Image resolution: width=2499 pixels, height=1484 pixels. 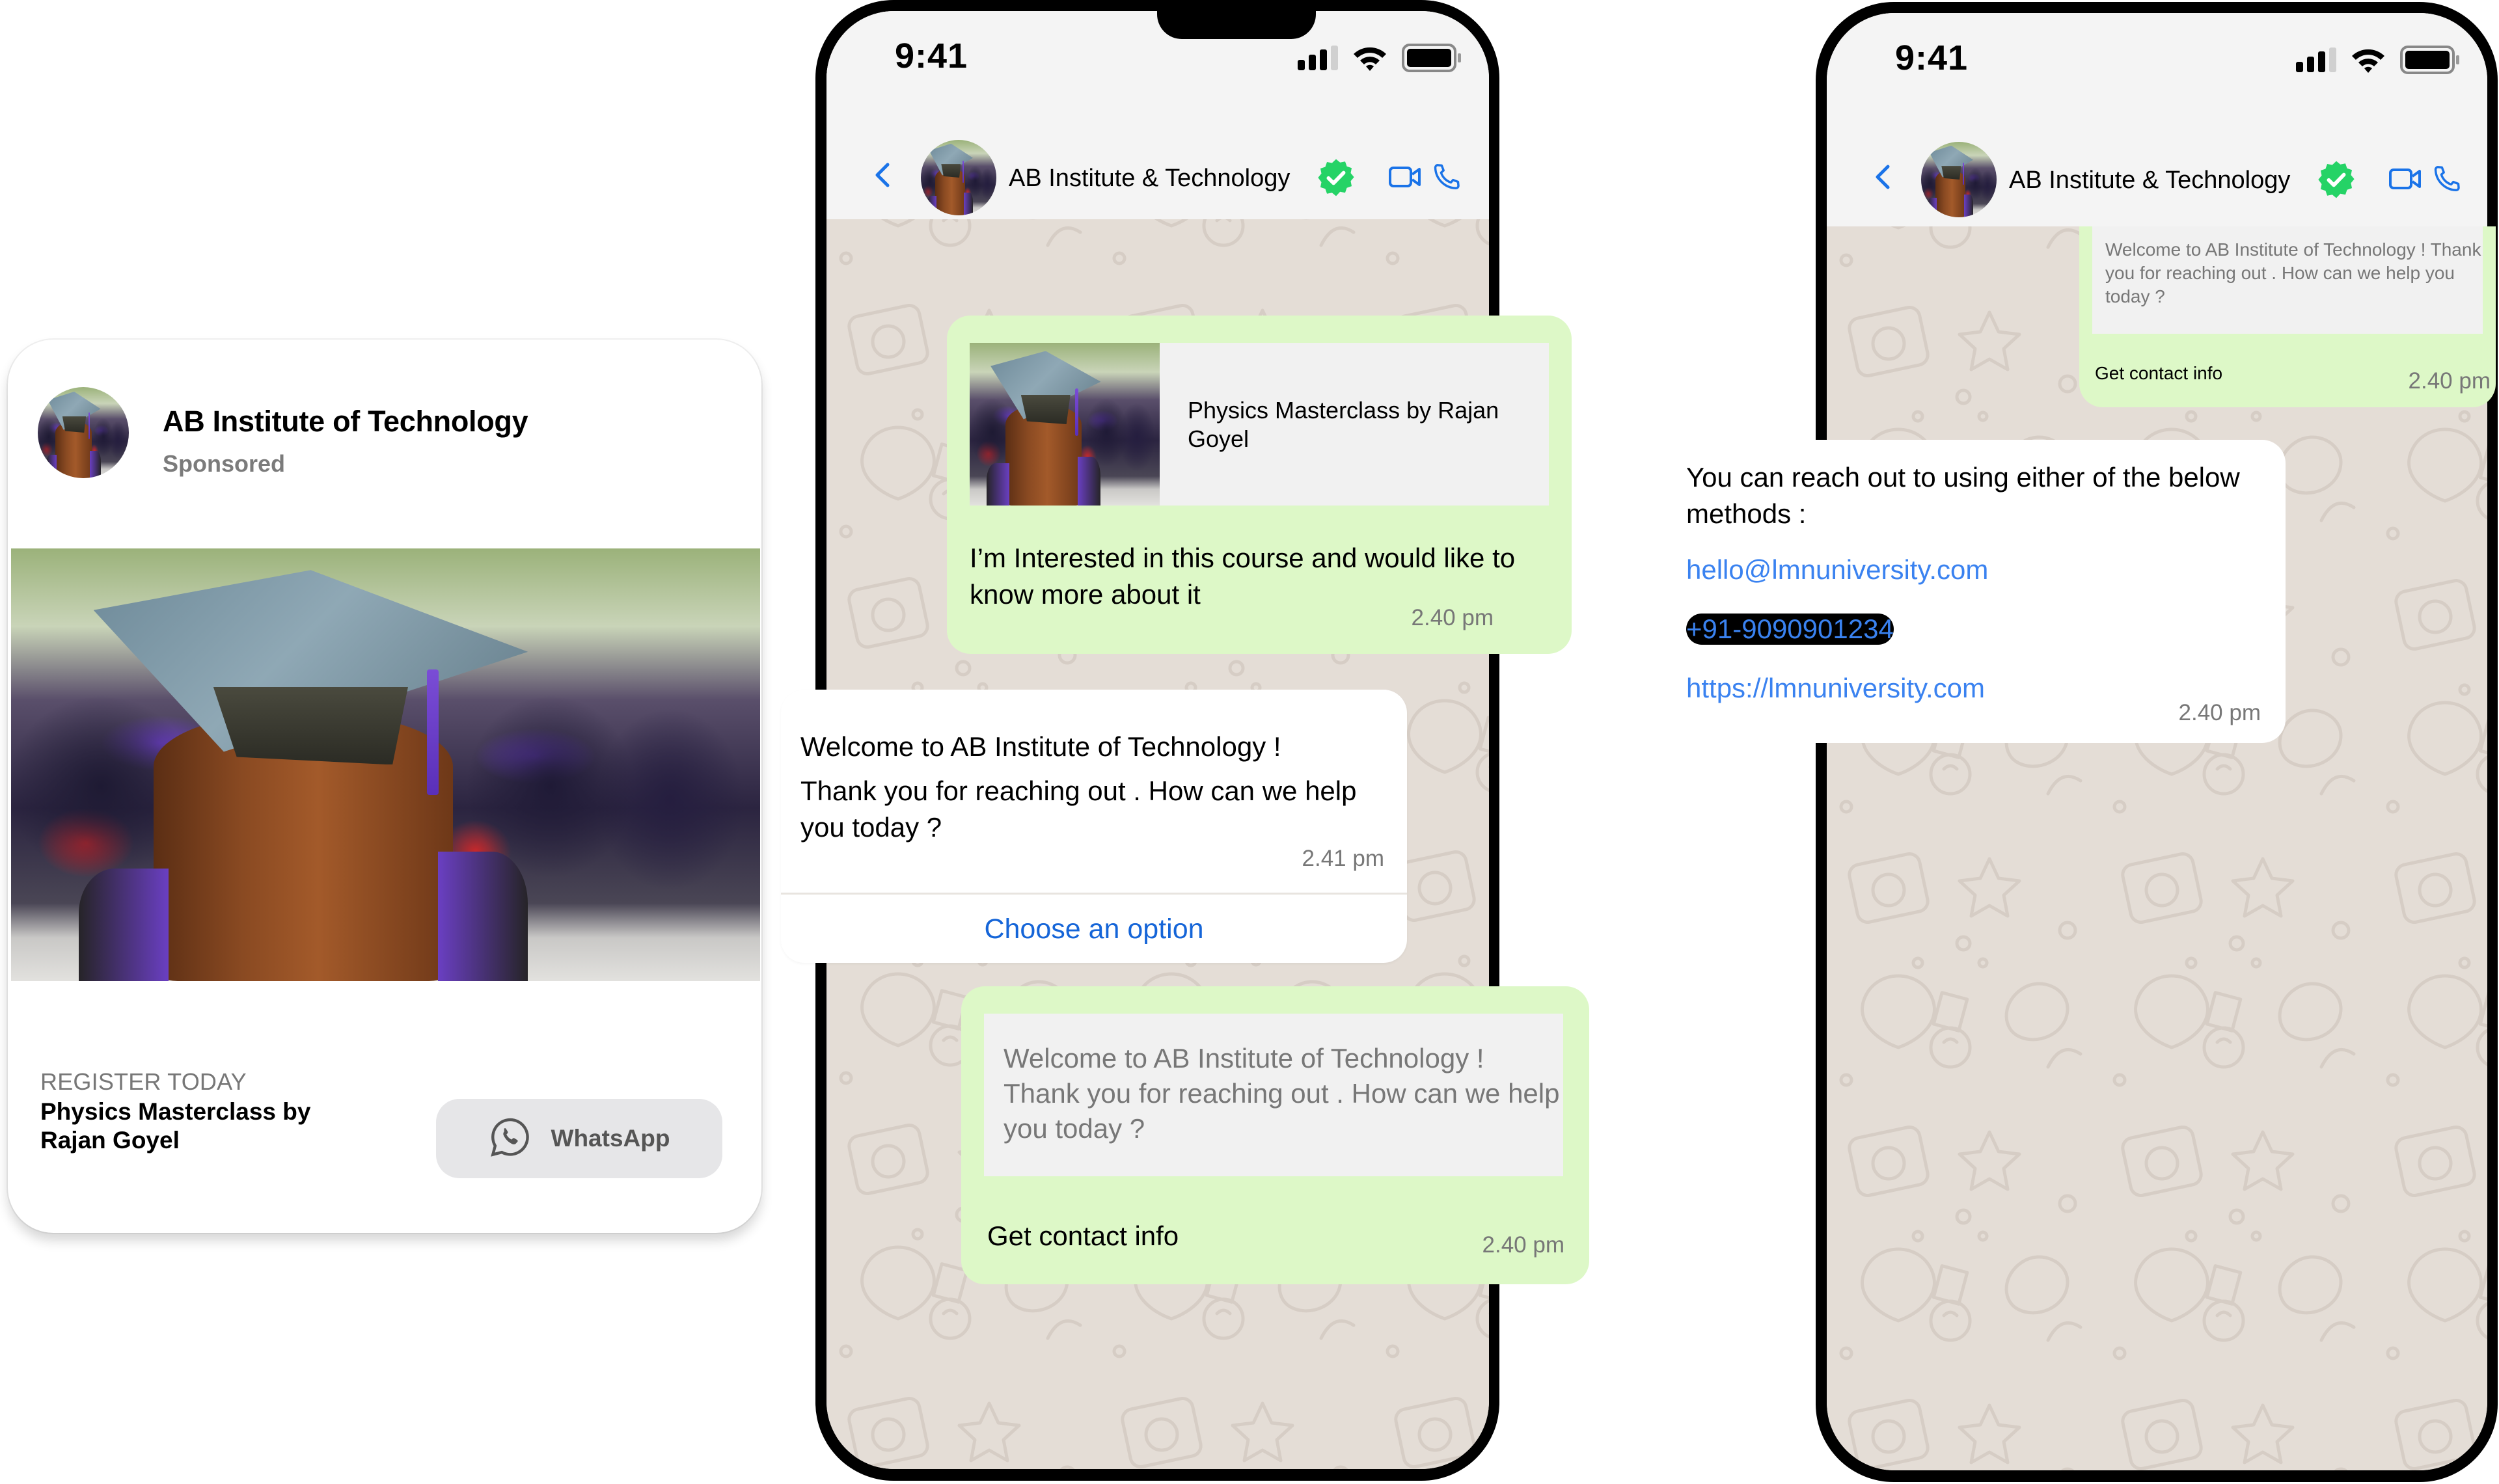 I want to click on message-time: 2.41 pm, so click(x=1343, y=858).